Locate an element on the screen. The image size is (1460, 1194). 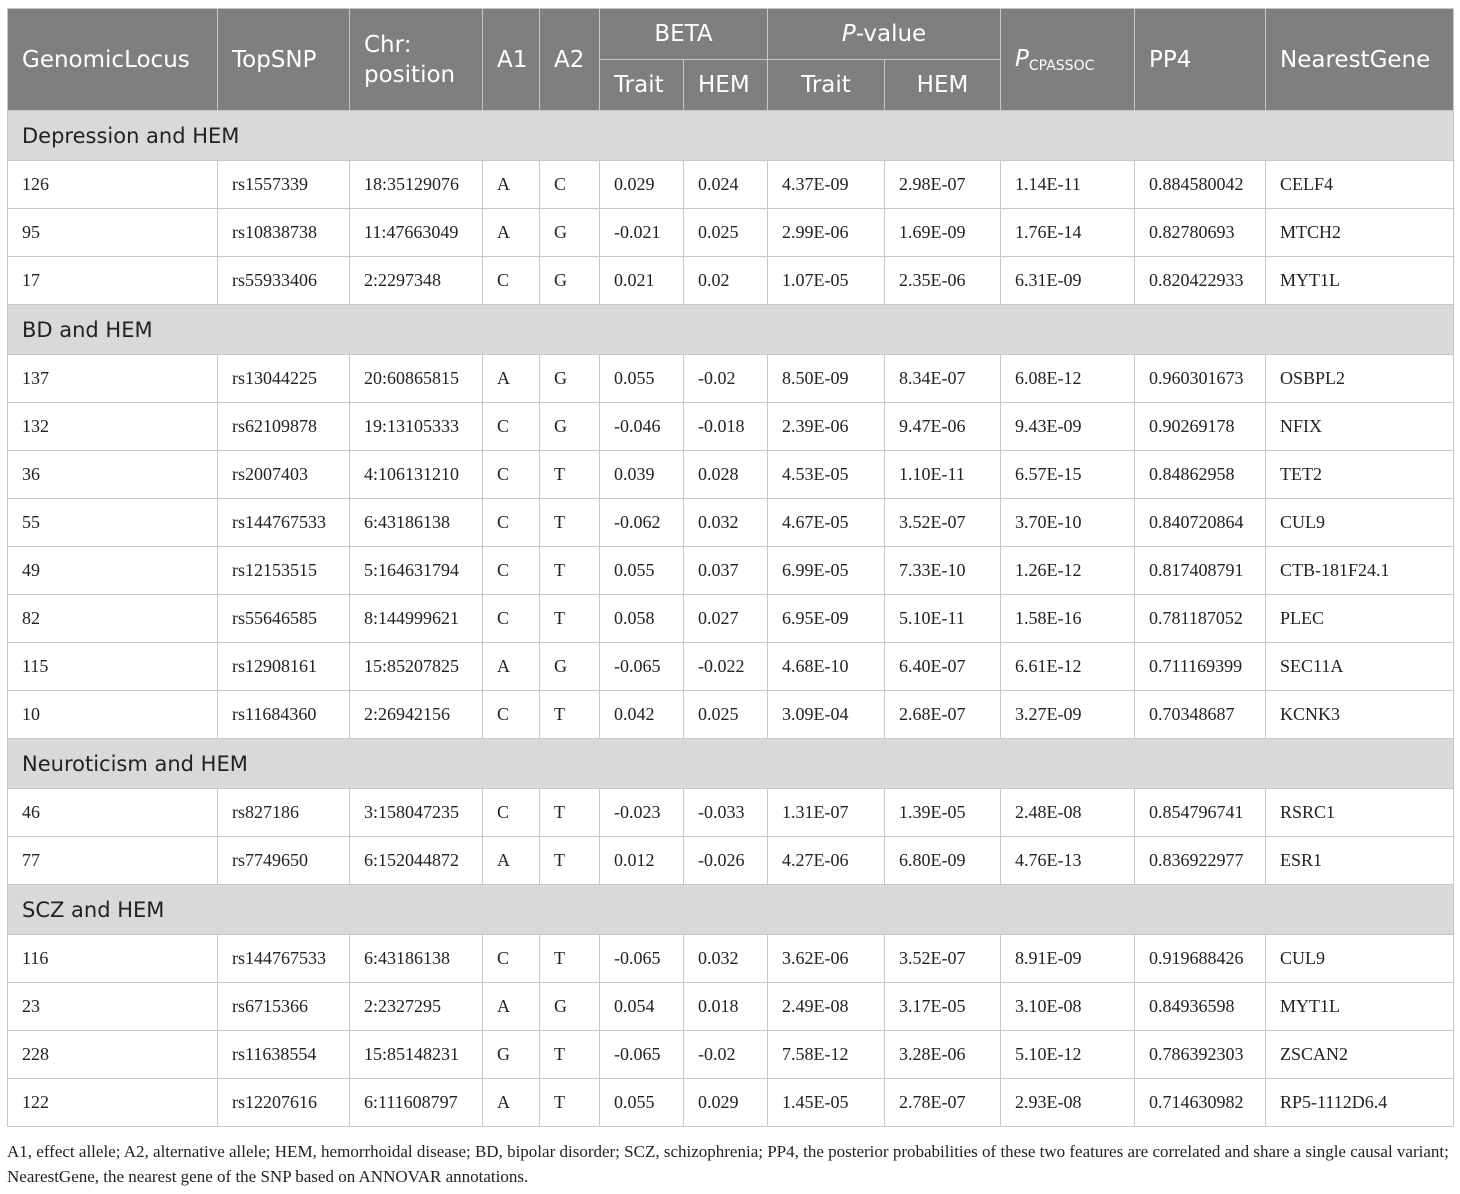
cell-pvalue-hem: 2.35E-06 is located at coordinates (942, 280).